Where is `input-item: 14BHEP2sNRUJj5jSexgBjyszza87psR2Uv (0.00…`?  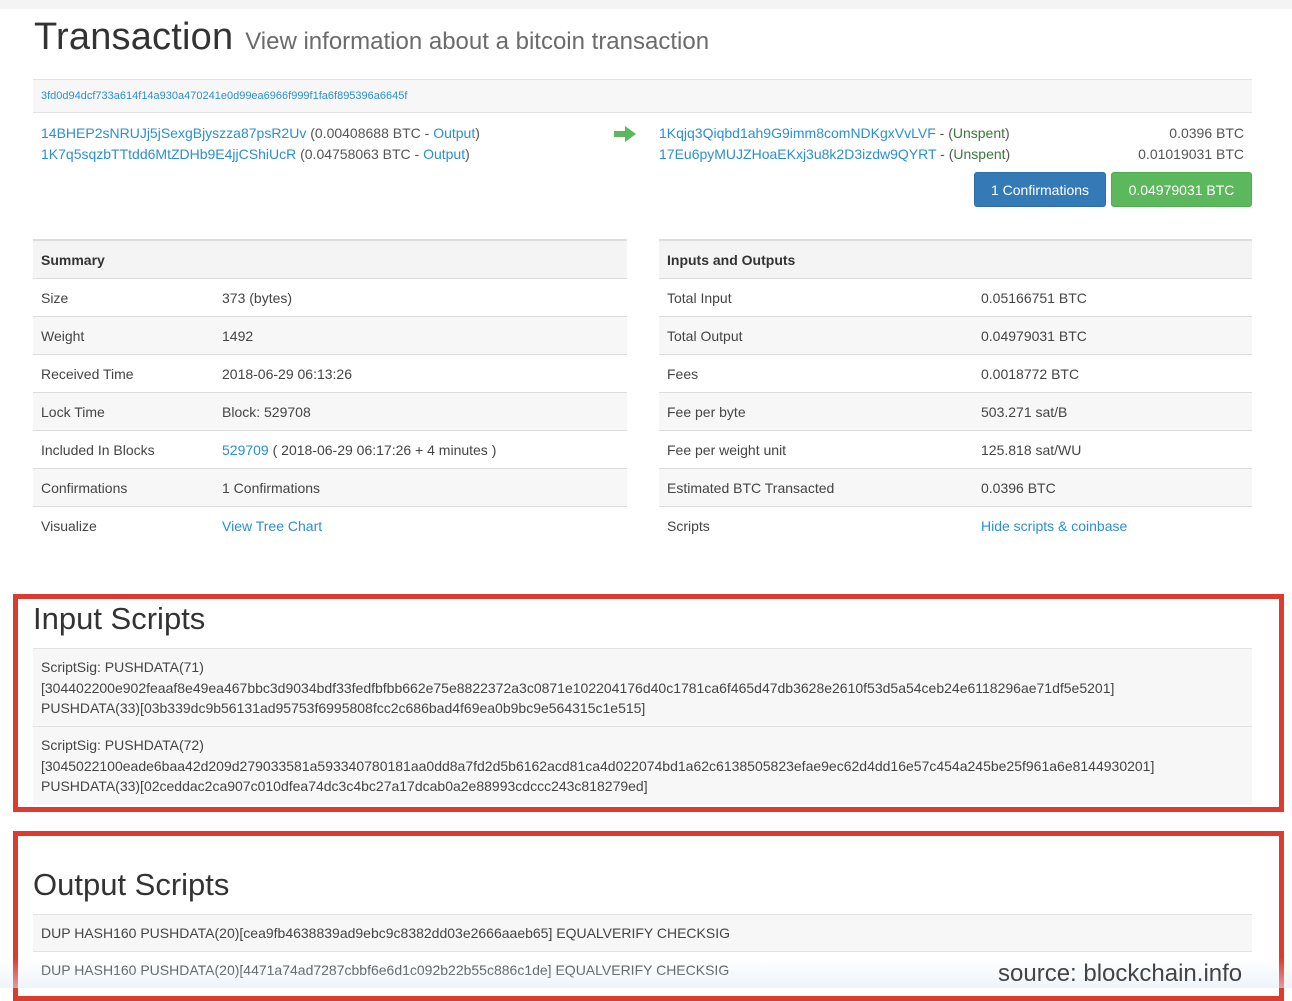
input-item: 14BHEP2sNRUJj5jSexgBjyszza87psR2Uv (0.00… is located at coordinates (260, 133).